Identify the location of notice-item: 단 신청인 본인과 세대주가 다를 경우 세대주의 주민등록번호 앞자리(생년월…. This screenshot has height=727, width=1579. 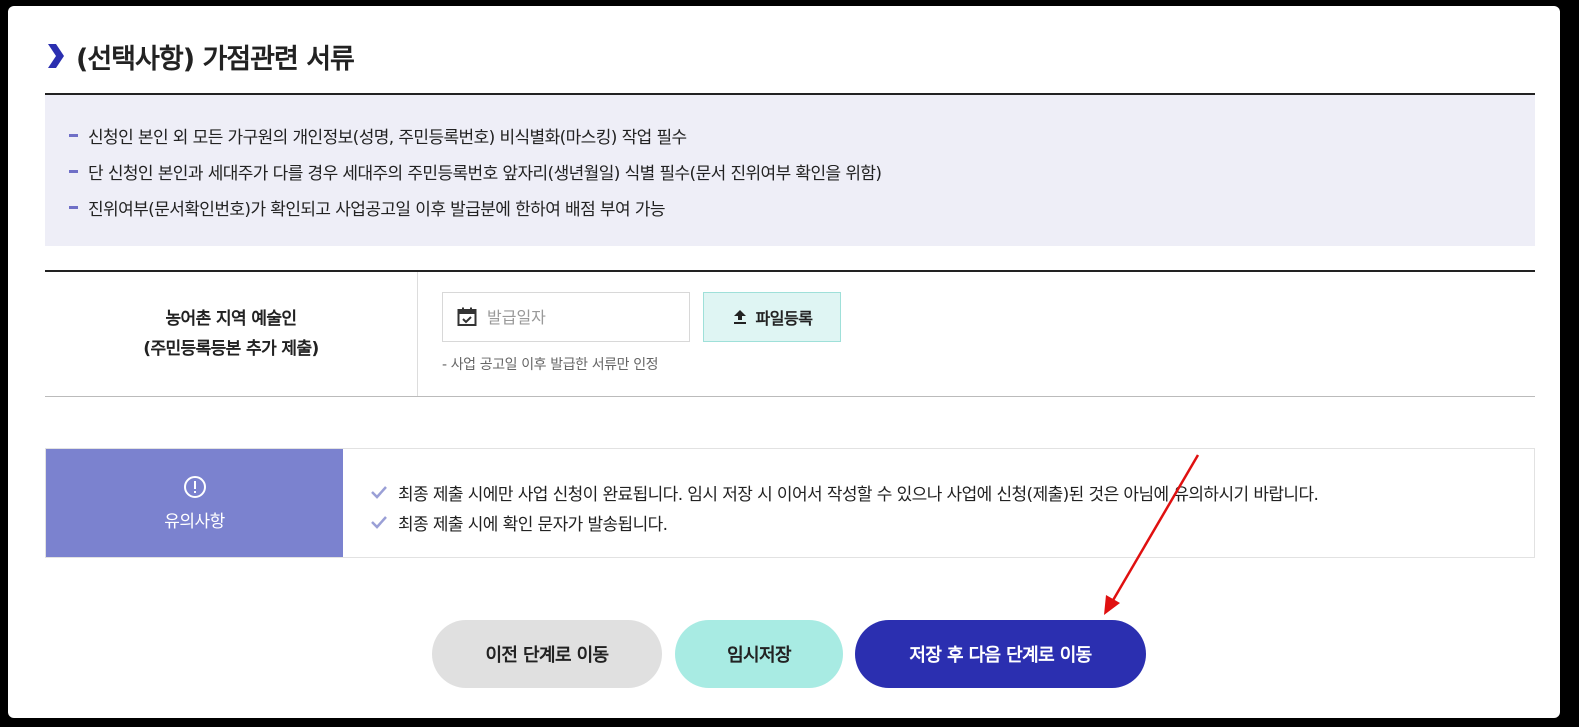
(790, 171).